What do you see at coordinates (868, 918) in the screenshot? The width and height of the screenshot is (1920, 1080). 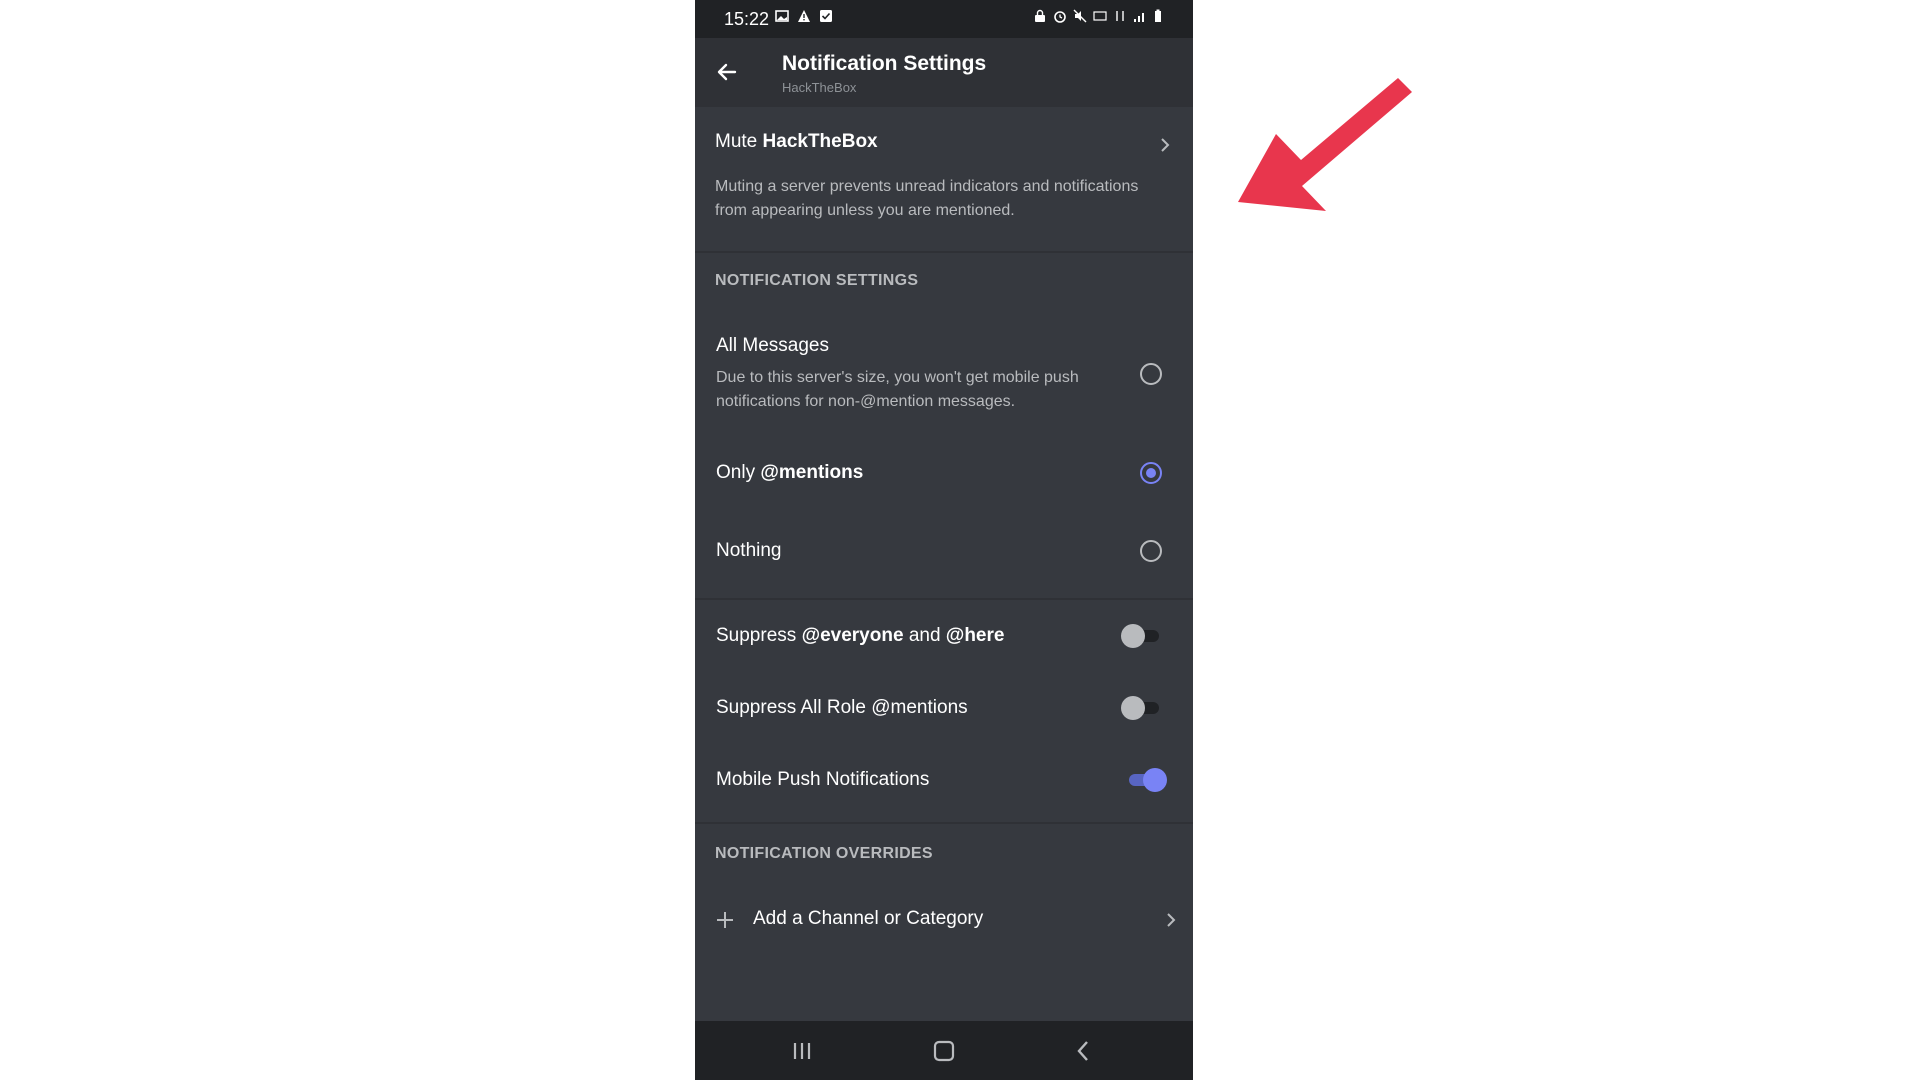 I see `add-channel-label: Add a Channel or Category` at bounding box center [868, 918].